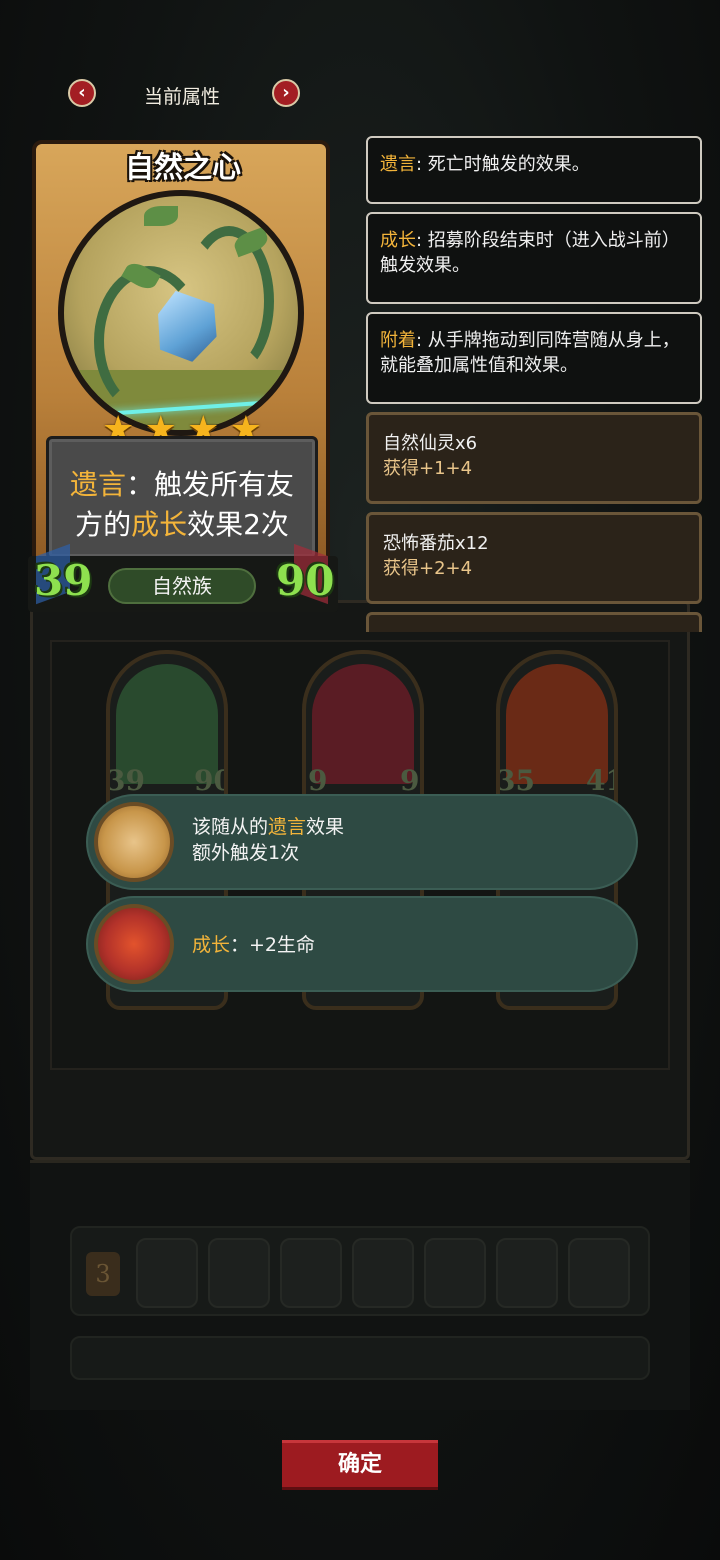 The width and height of the screenshot is (720, 1560). Describe the element at coordinates (398, 340) in the screenshot. I see `glossary-keyword: 附着` at that location.